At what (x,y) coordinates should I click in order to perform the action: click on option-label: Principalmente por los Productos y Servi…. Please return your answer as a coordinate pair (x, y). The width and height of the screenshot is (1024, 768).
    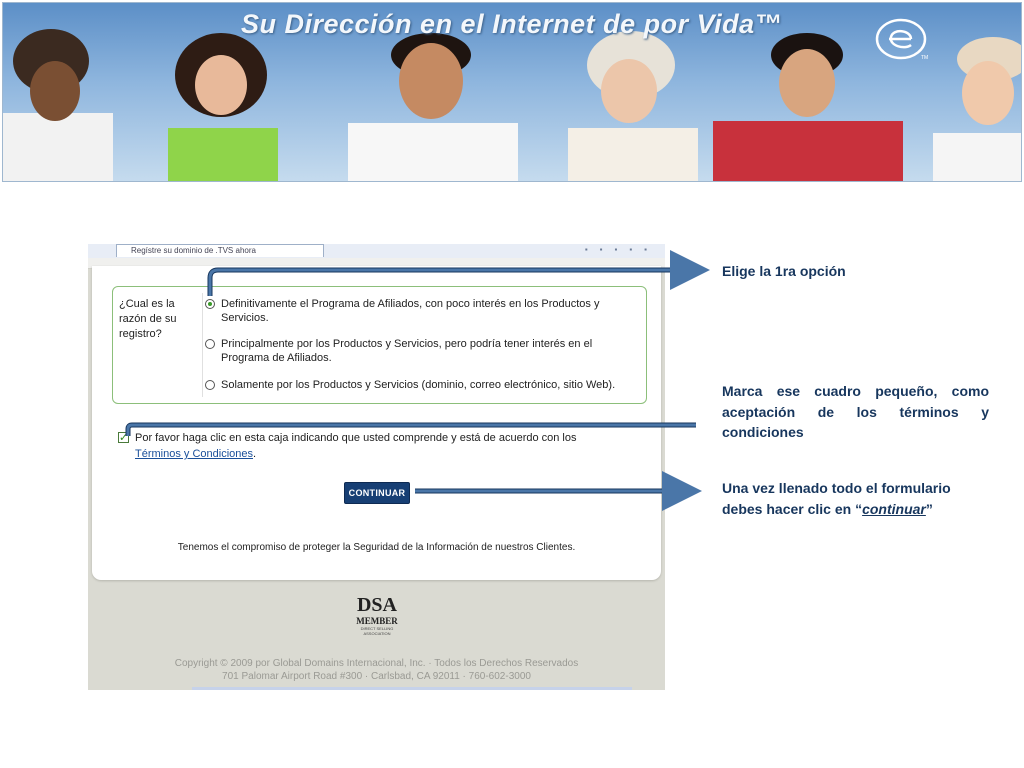
    Looking at the image, I should click on (407, 351).